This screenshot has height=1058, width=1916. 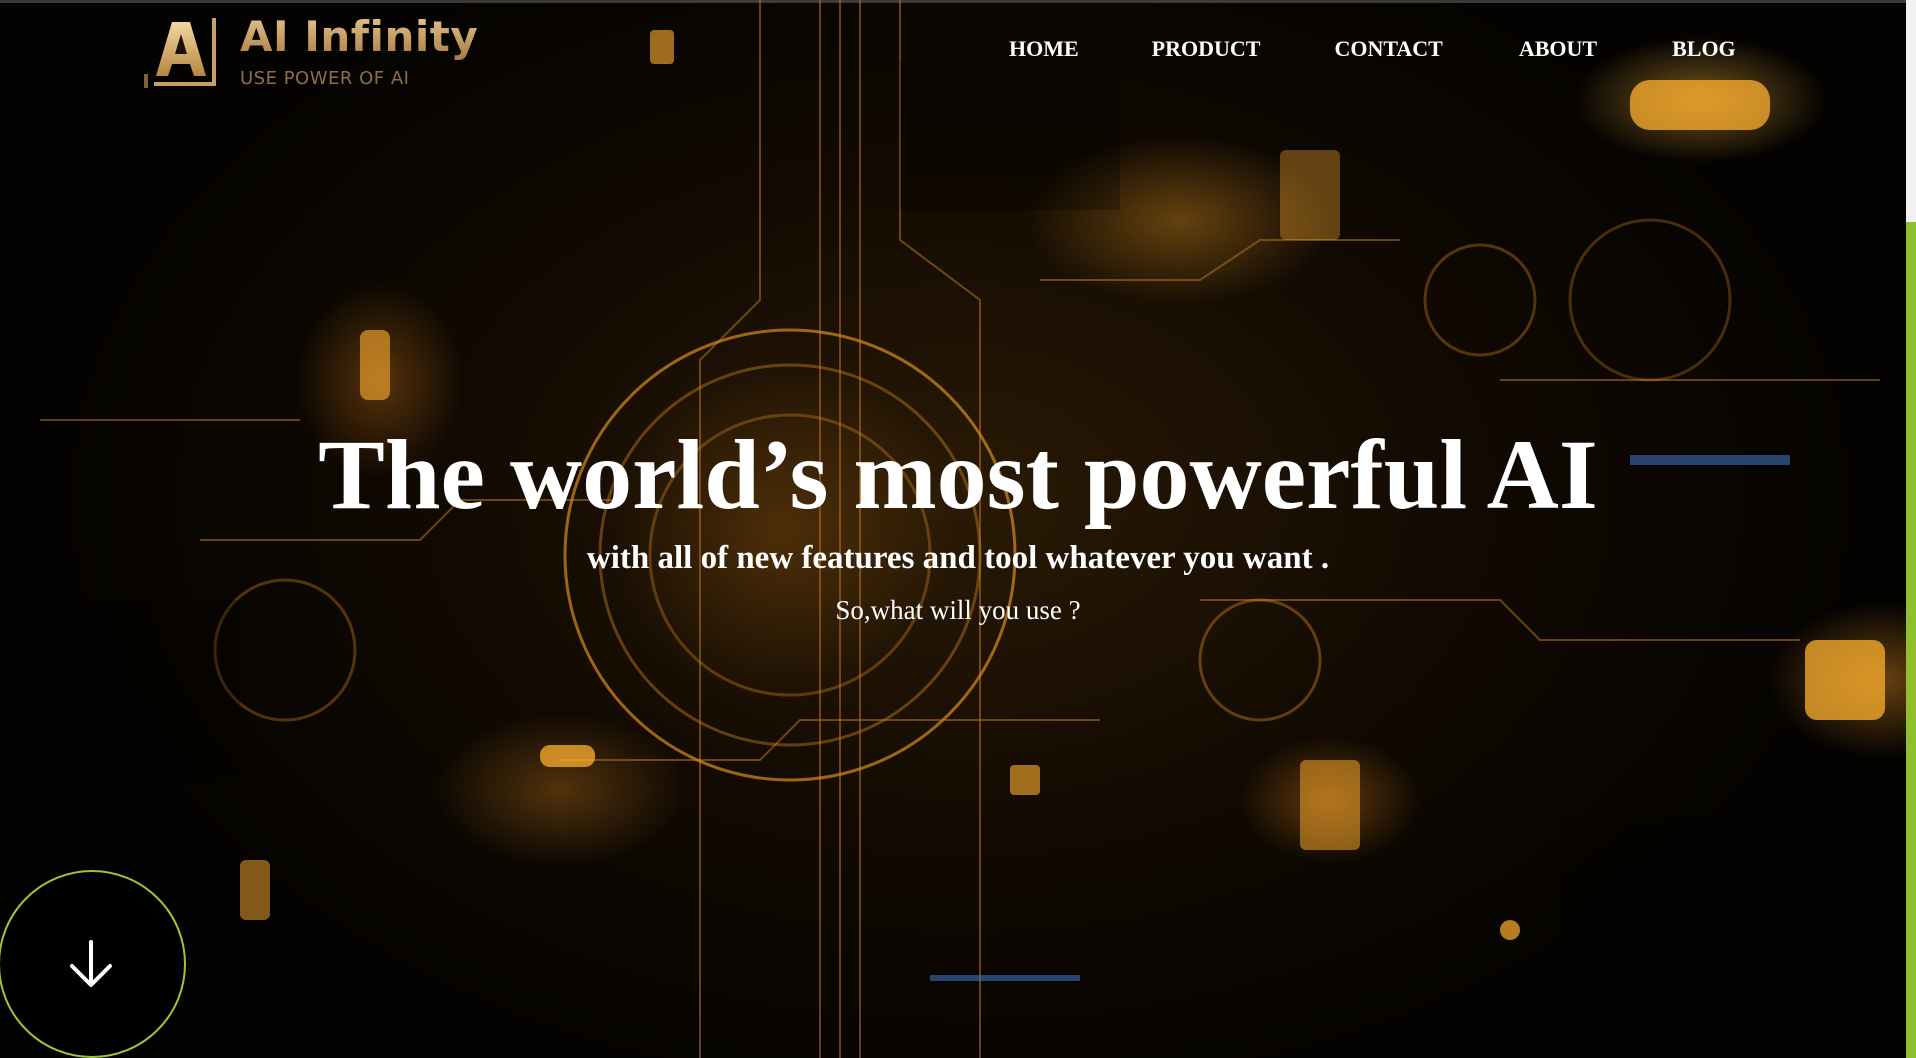 I want to click on scrollbar-track, so click(x=1911, y=111).